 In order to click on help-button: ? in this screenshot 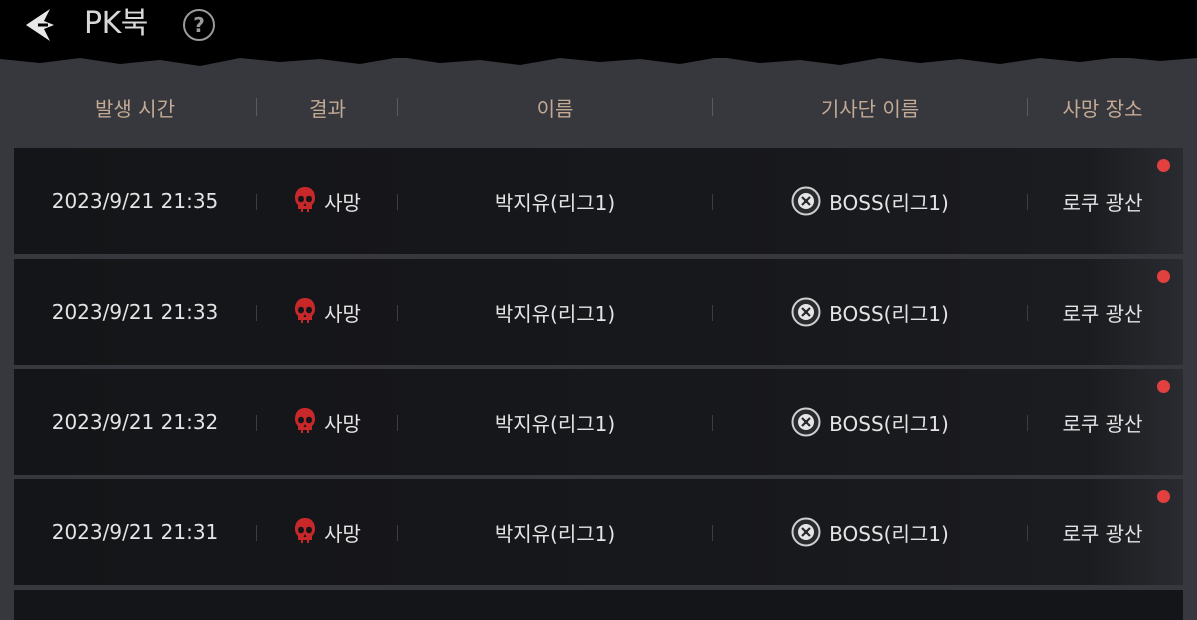, I will do `click(199, 25)`.